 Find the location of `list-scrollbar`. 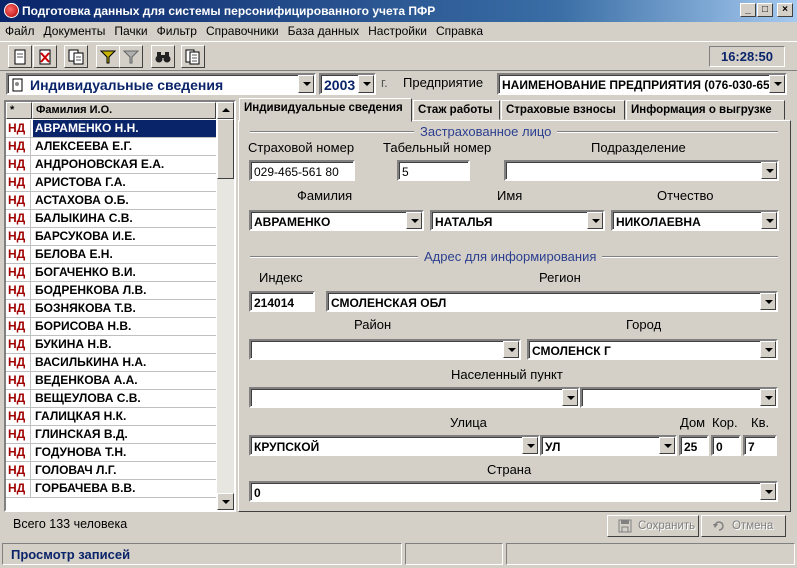

list-scrollbar is located at coordinates (225, 306).